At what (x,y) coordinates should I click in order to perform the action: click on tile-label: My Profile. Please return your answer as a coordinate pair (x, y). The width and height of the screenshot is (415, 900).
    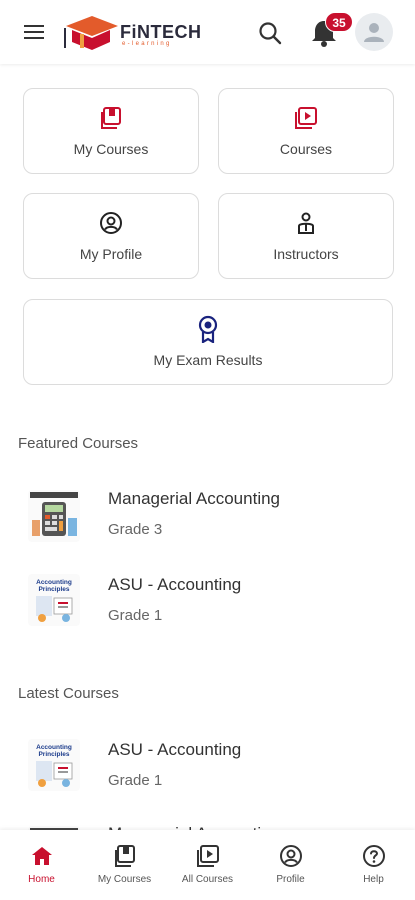
    Looking at the image, I should click on (111, 254).